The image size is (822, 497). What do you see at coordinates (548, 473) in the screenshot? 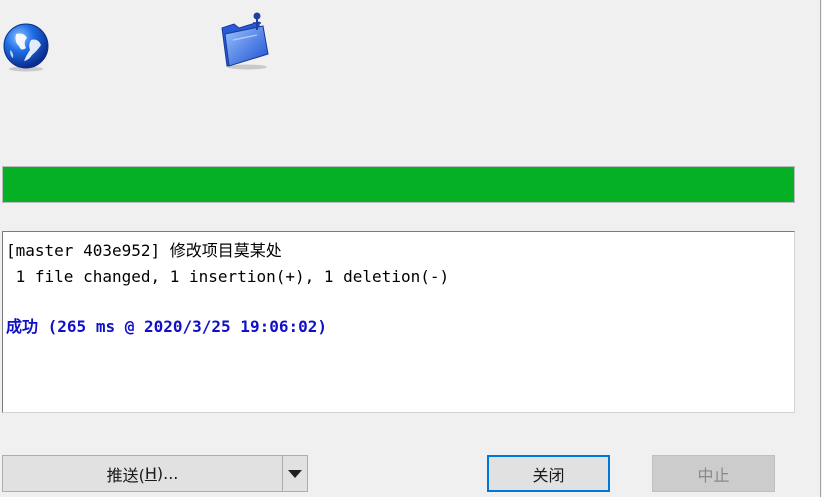
I see `close-button: 关闭` at bounding box center [548, 473].